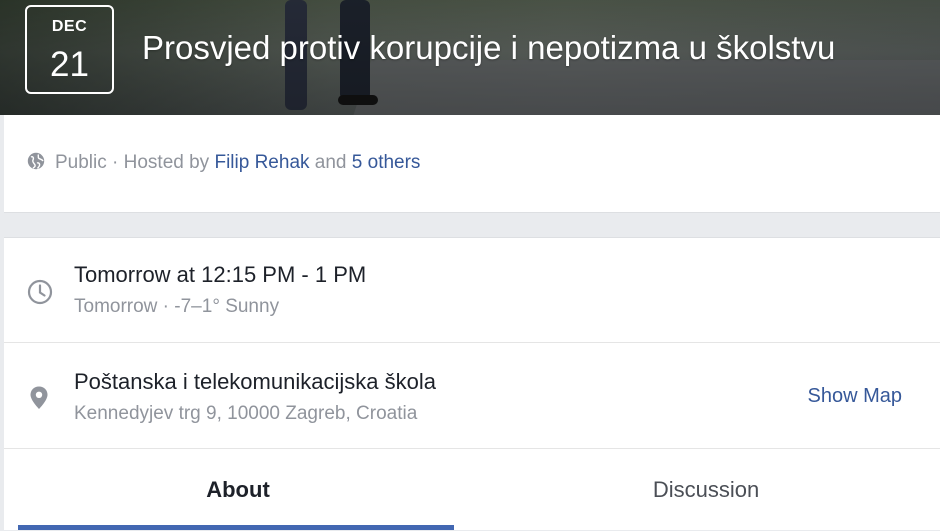 The width and height of the screenshot is (940, 531). What do you see at coordinates (161, 162) in the screenshot?
I see `hosted-by-label: · Hosted by` at bounding box center [161, 162].